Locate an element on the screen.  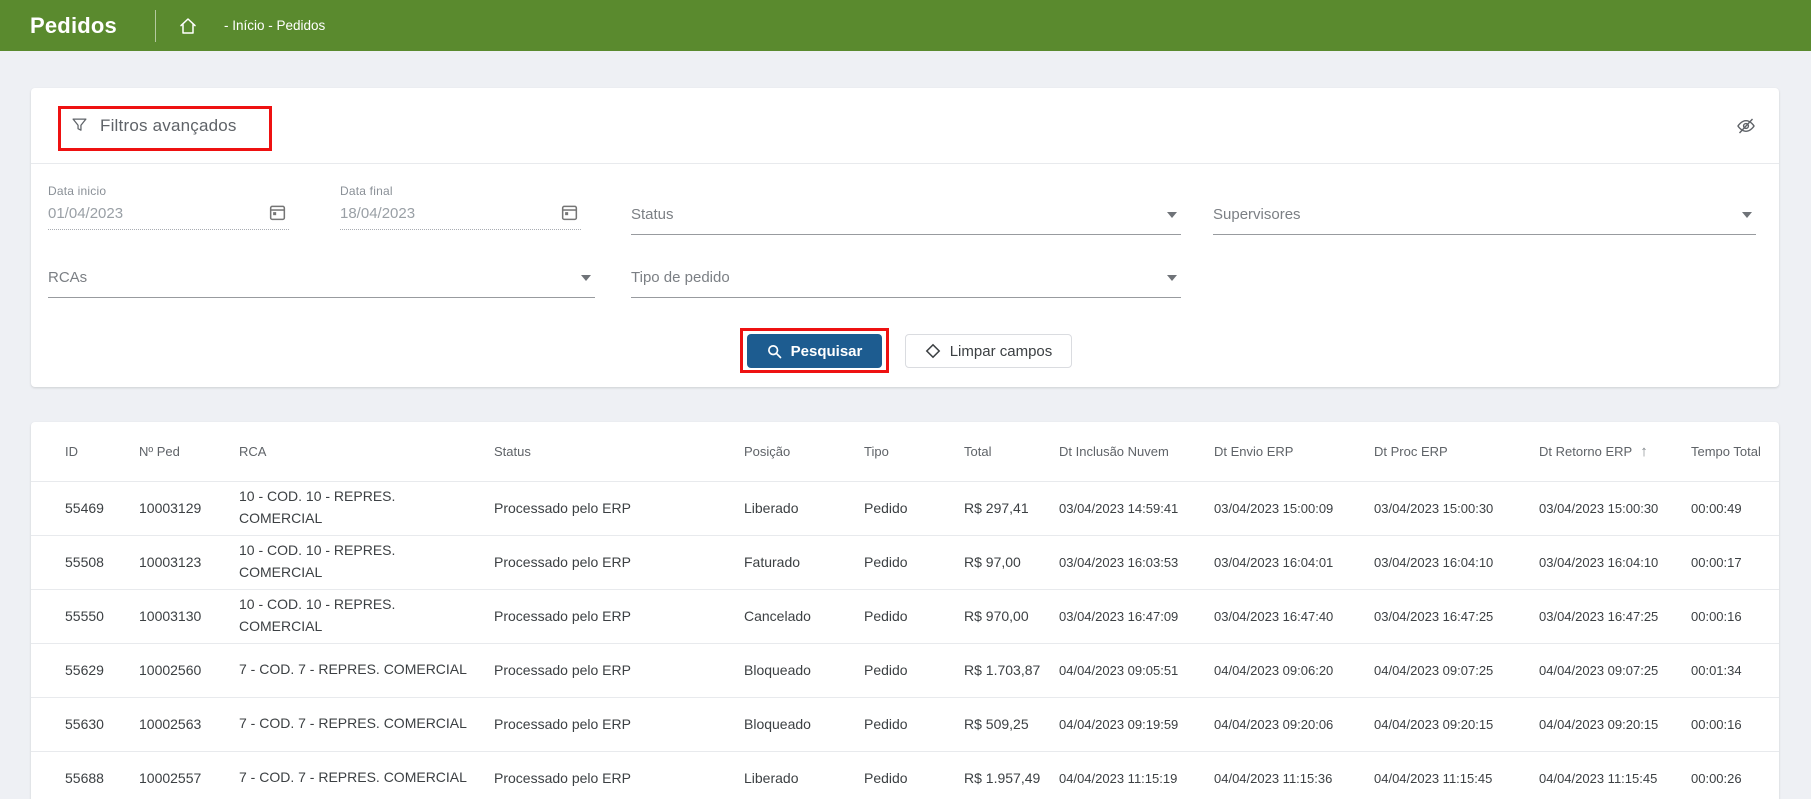
cell-dt-proc-erp: 03/04/2023 16:47:25 is located at coordinates (1456, 615).